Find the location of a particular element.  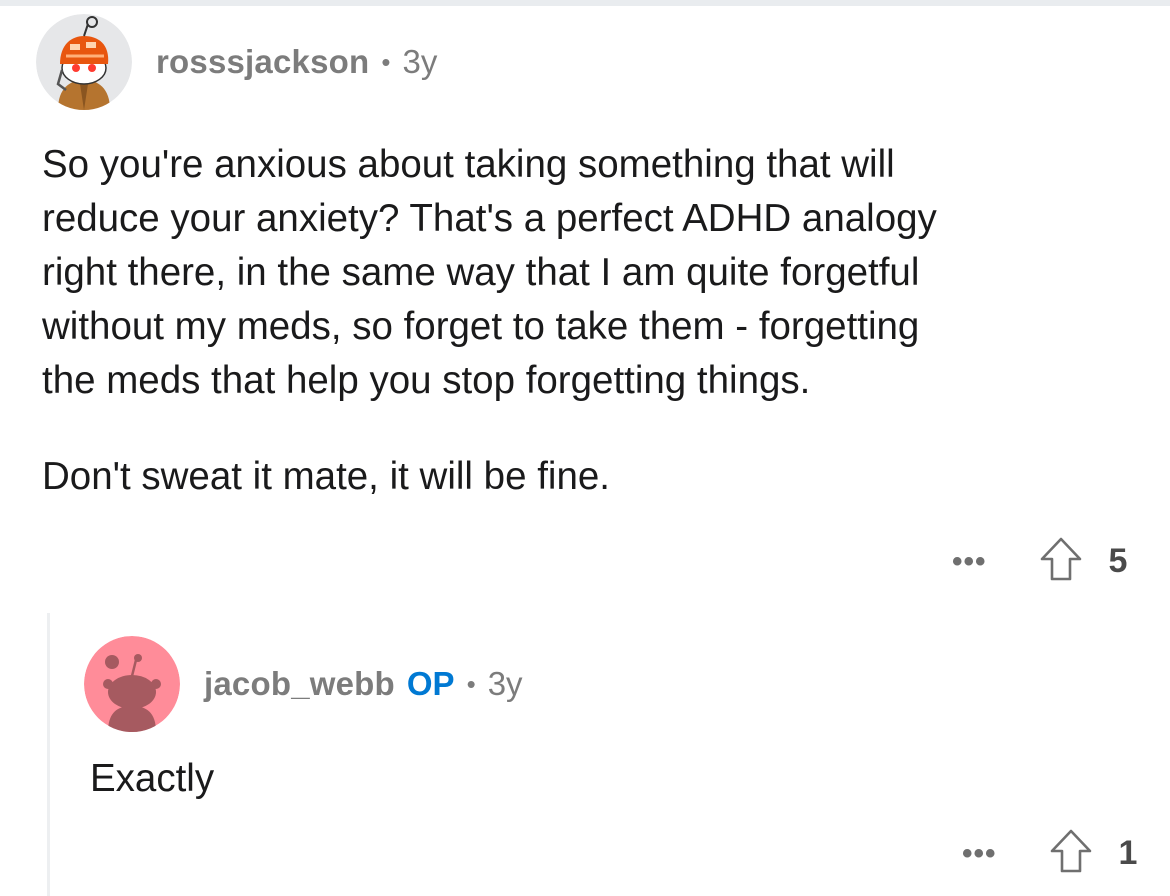

comment-actions: ••• 5 is located at coordinates (1039, 561).